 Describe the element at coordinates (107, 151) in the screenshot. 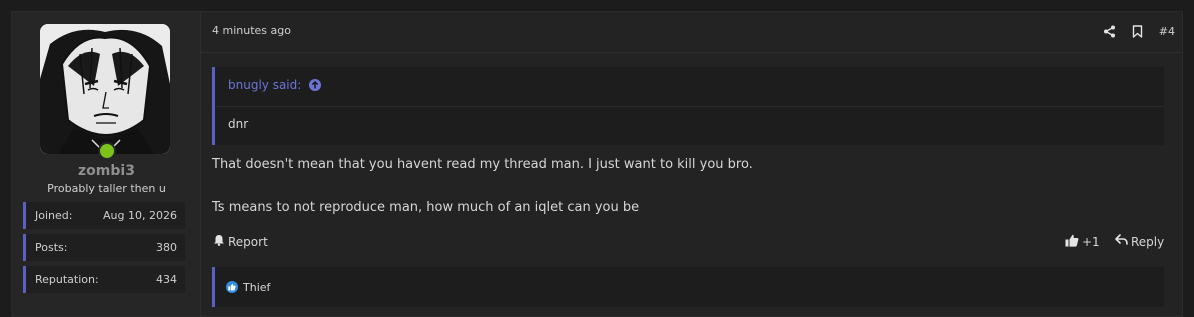

I see `online-status-indicator` at that location.